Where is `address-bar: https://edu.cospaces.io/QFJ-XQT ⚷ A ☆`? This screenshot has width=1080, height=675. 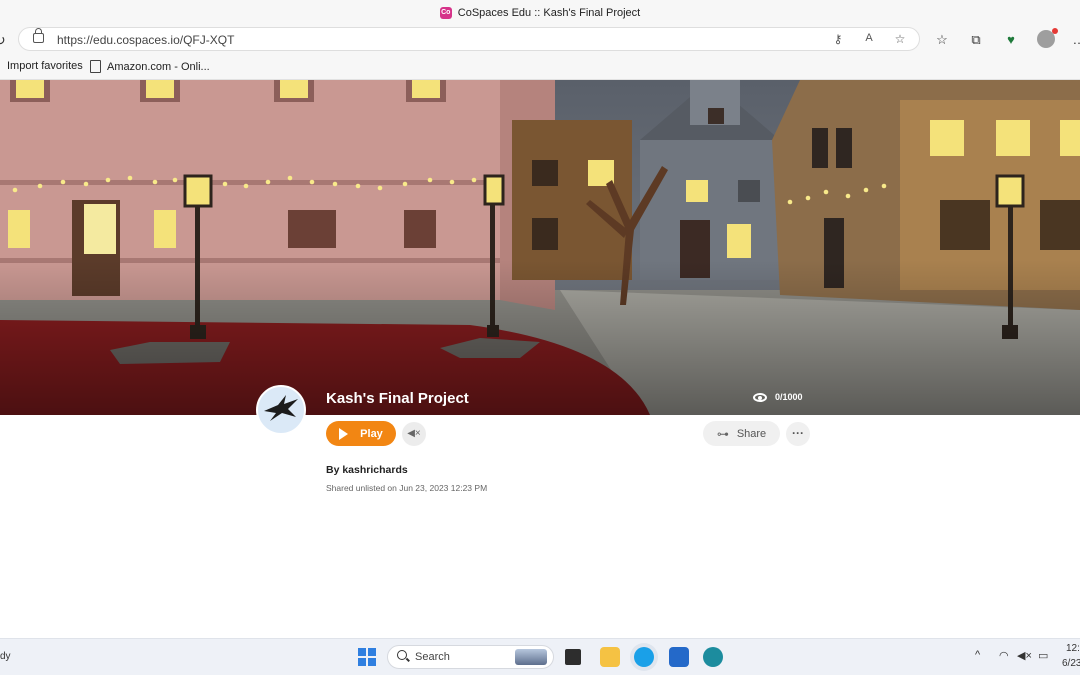
address-bar: https://edu.cospaces.io/QFJ-XQT ⚷ A ☆ is located at coordinates (469, 39).